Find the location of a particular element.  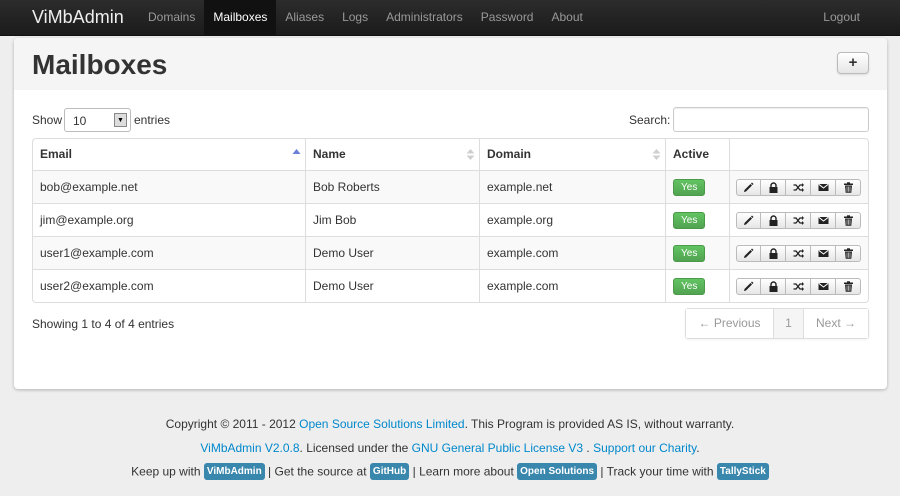

keep-up-text: Keep up with is located at coordinates (166, 471).